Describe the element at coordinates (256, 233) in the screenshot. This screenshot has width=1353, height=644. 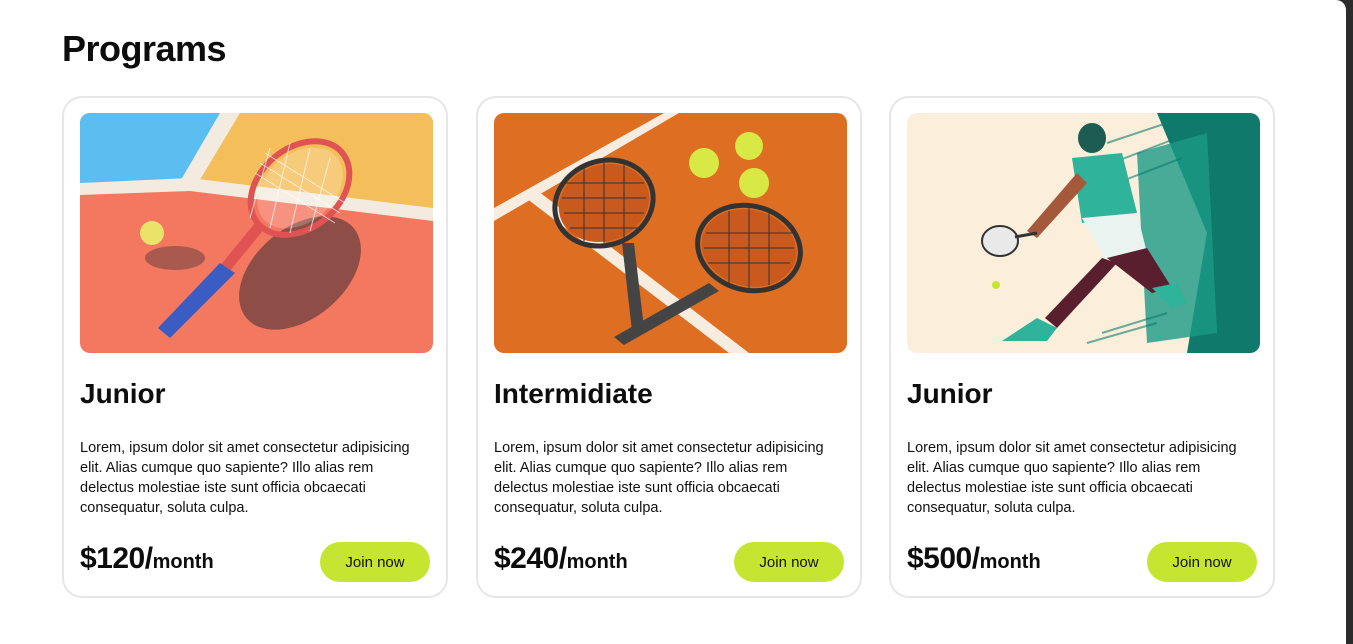
I see `tennis-racket-on-court-illustration` at that location.